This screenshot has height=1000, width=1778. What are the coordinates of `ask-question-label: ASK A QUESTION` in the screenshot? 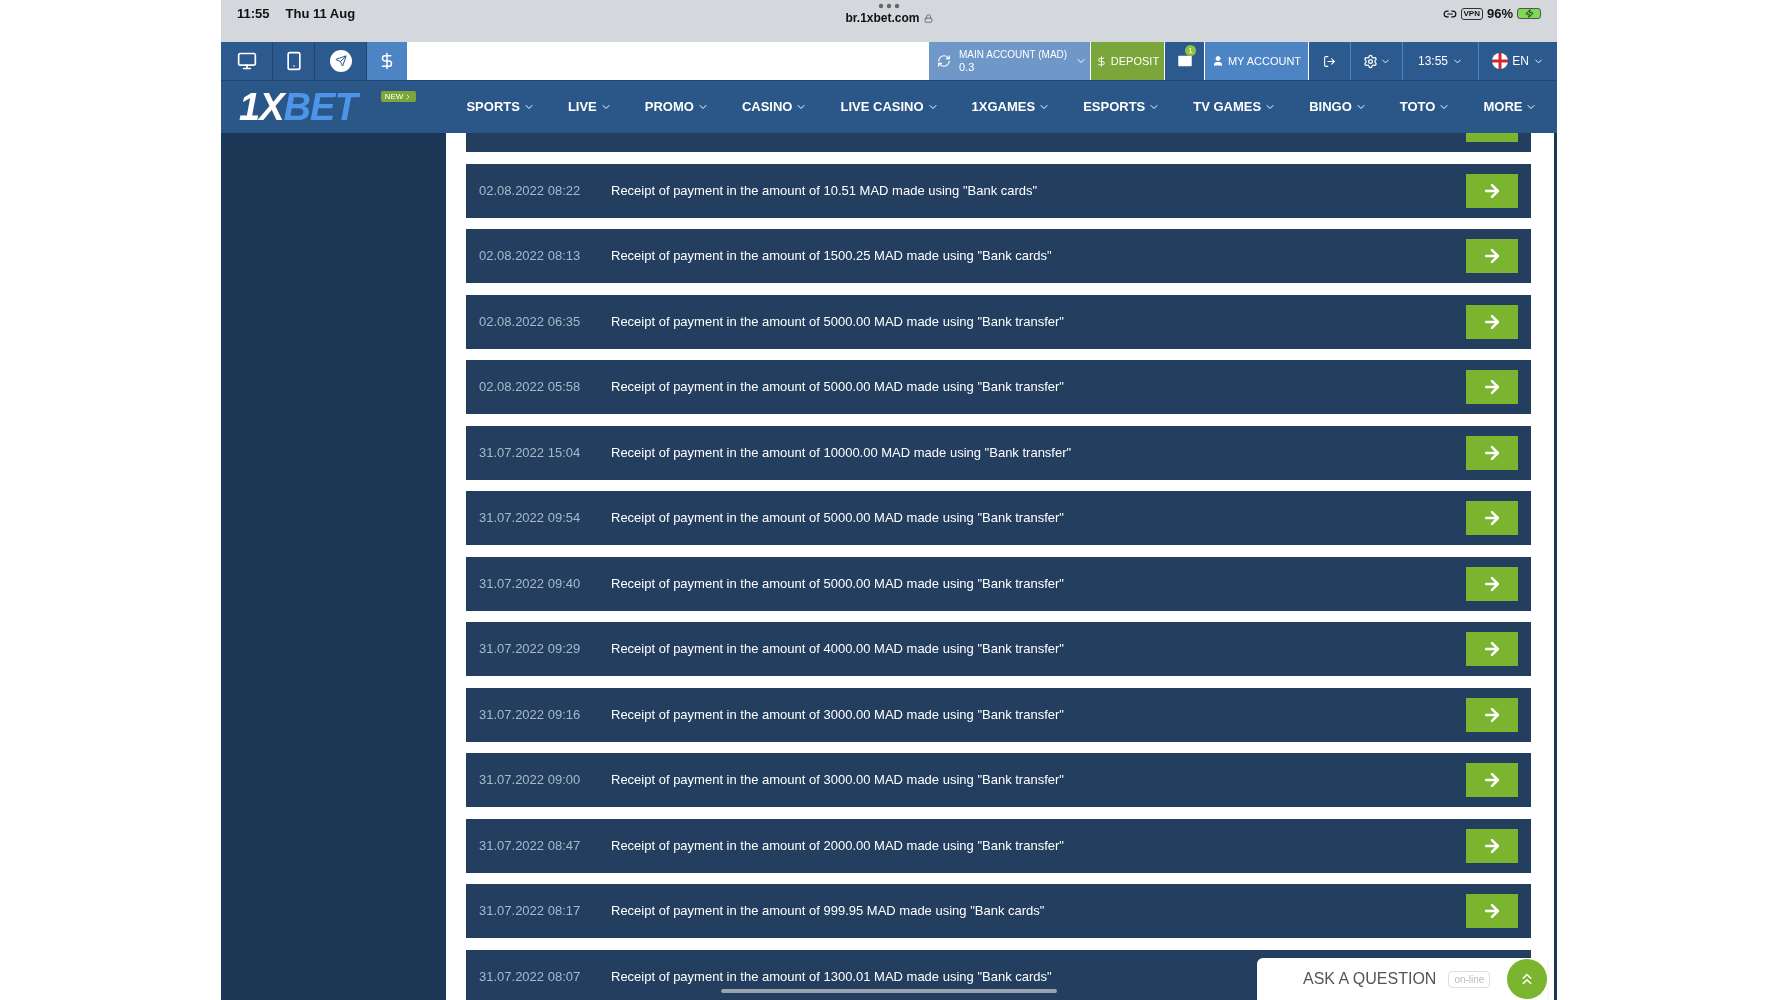 It's located at (1370, 979).